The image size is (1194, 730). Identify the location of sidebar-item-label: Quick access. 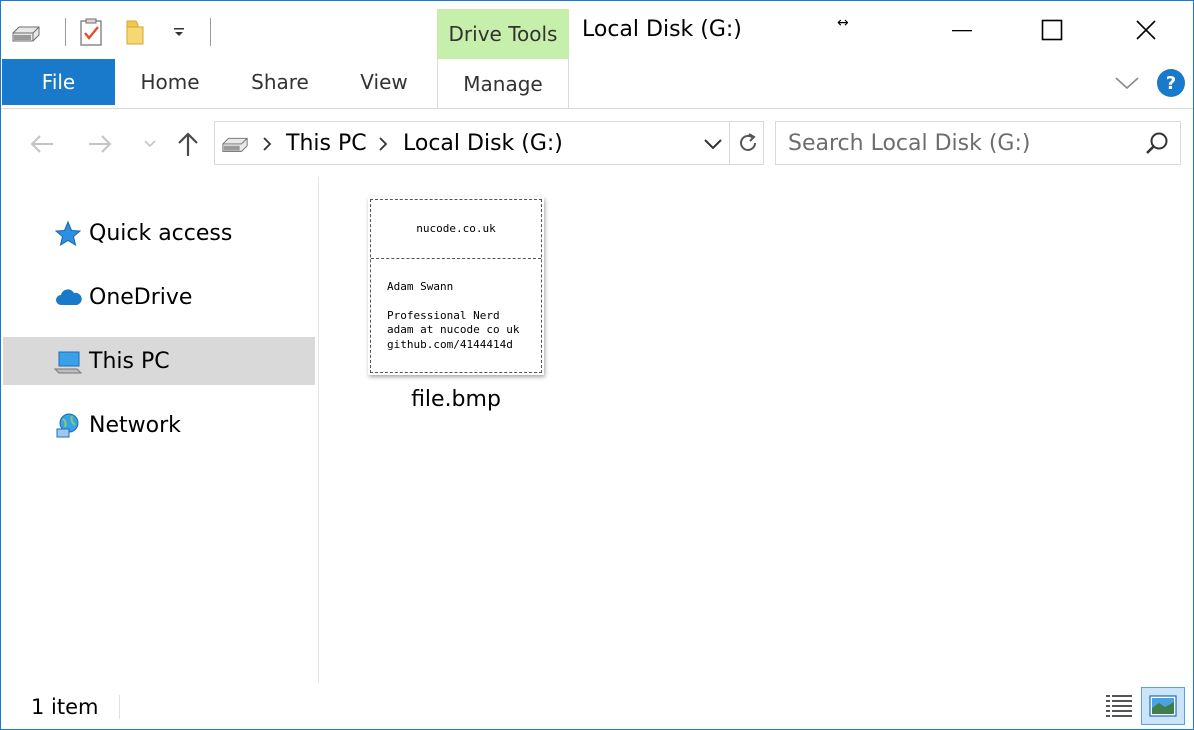
(161, 233).